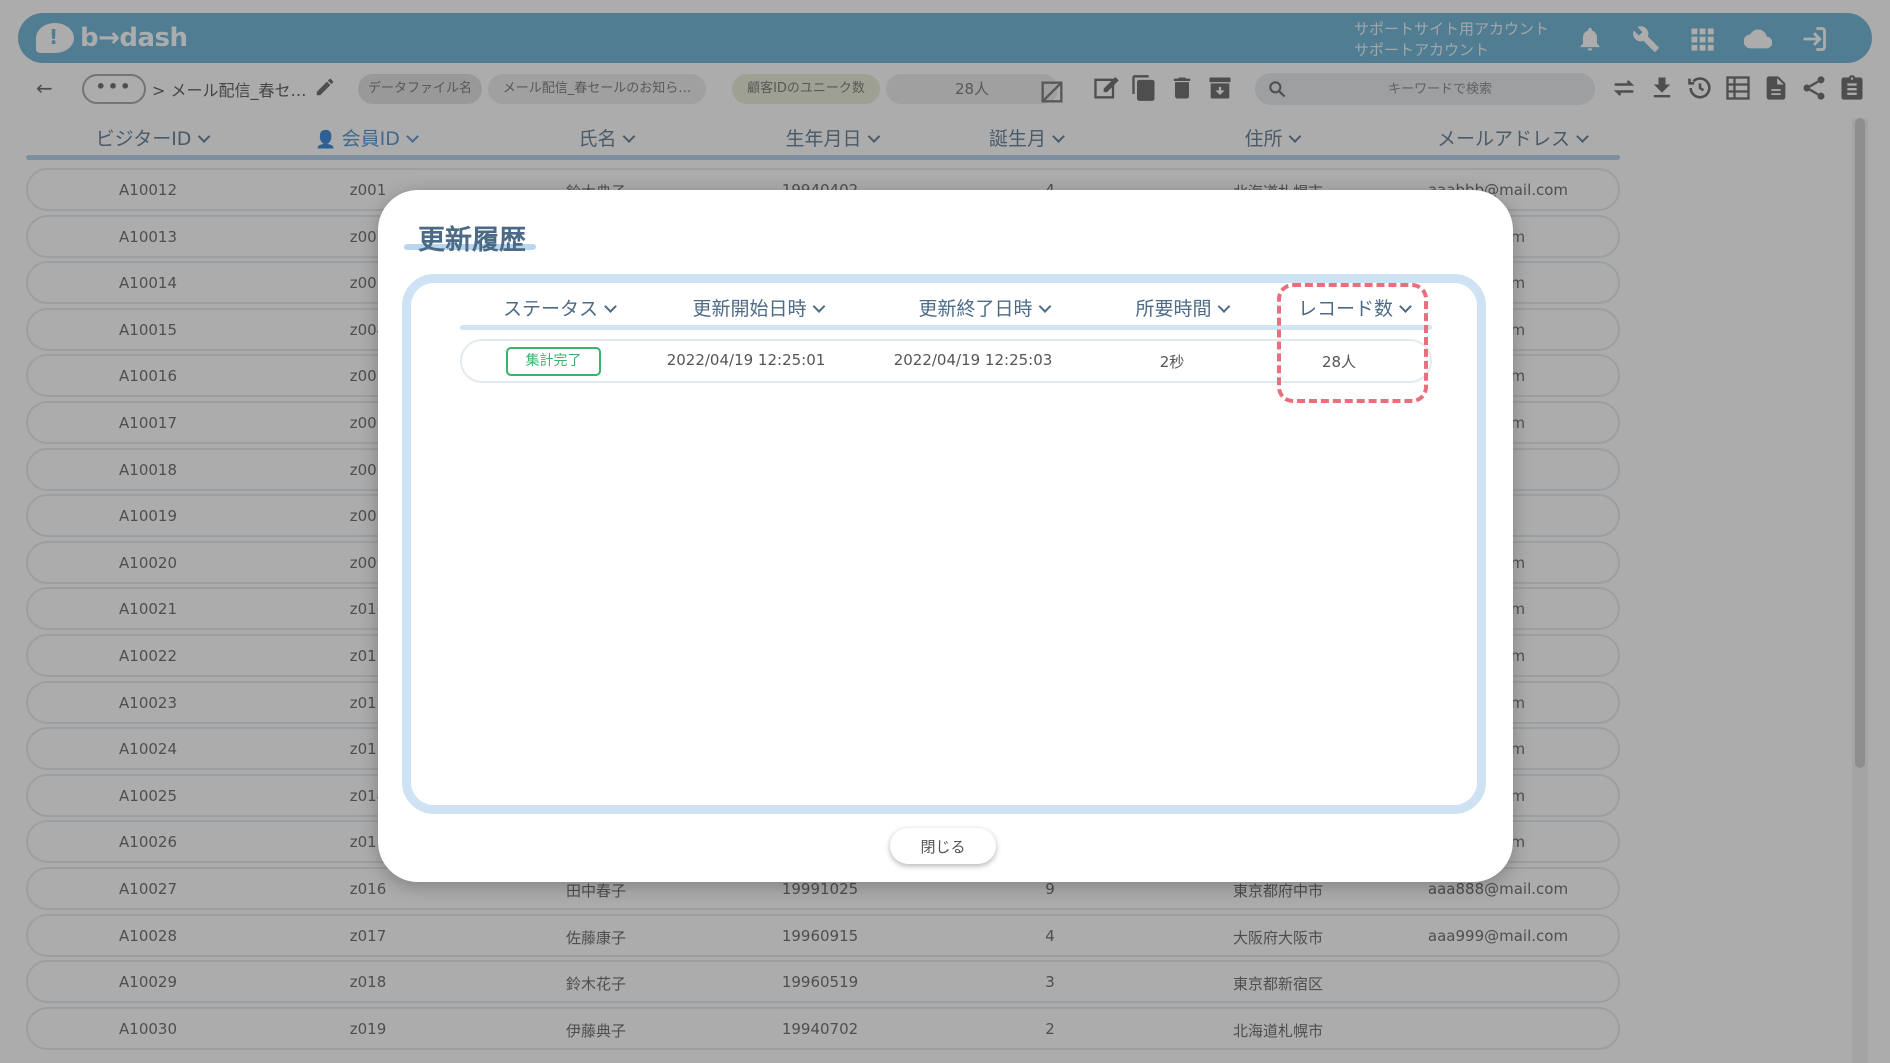 This screenshot has height=1063, width=1890. Describe the element at coordinates (1172, 362) in the screenshot. I see `history-duration: 2秒` at that location.